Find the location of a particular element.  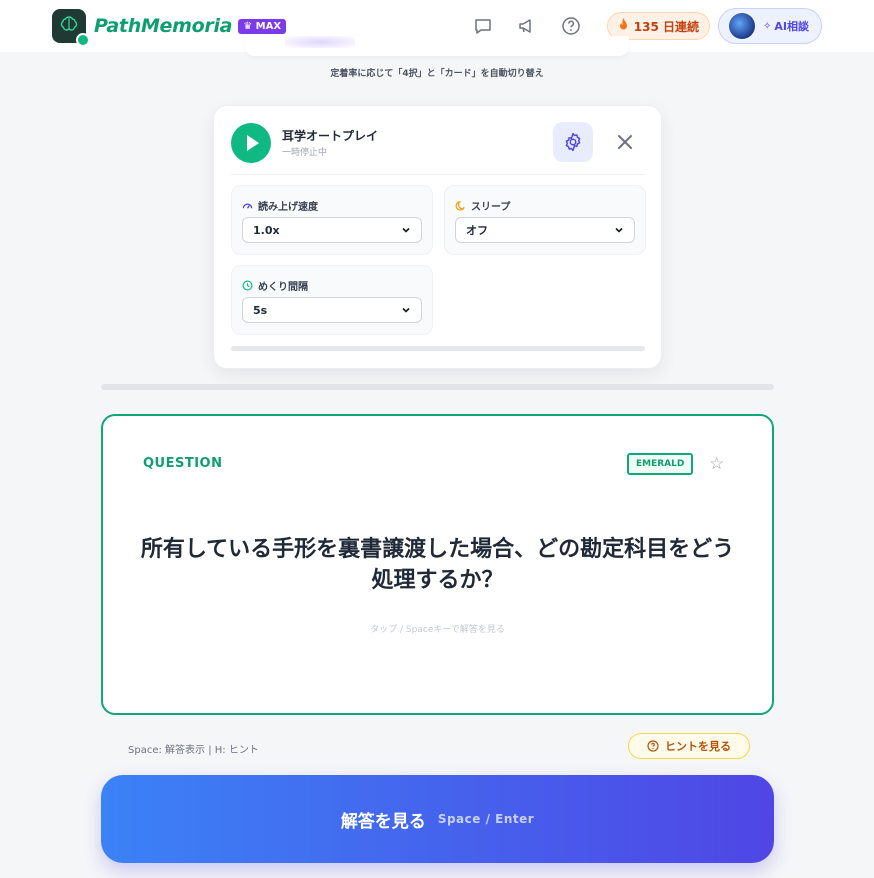

plan-badge: ♛ MAX is located at coordinates (262, 26).